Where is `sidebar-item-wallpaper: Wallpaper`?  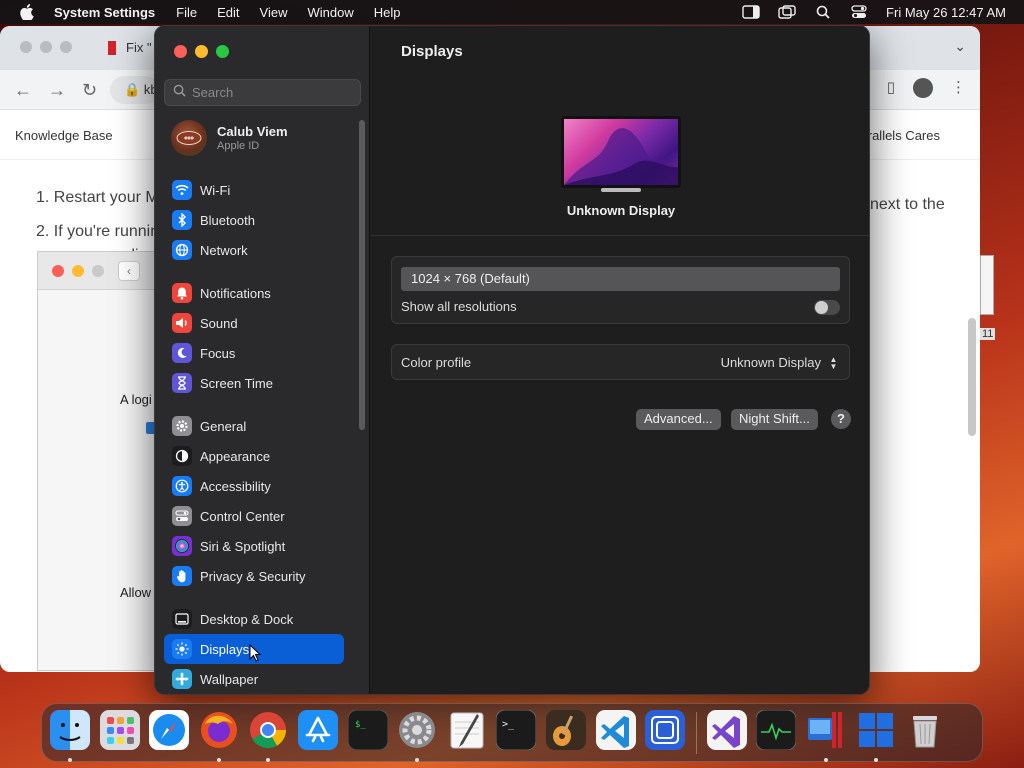 sidebar-item-wallpaper: Wallpaper is located at coordinates (254, 679).